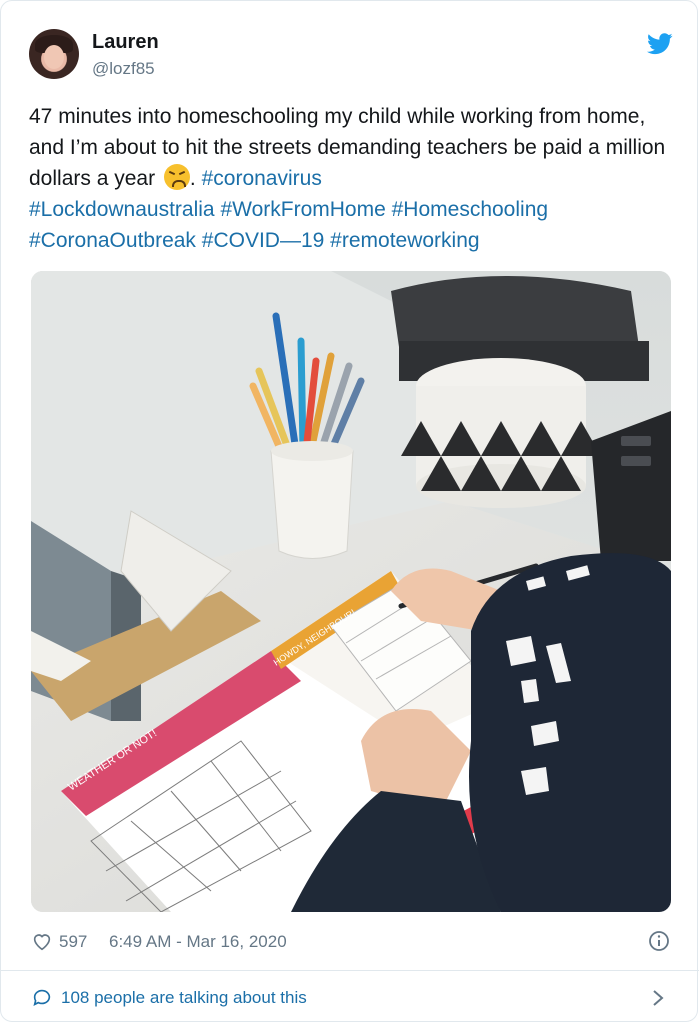 This screenshot has height=1024, width=700. What do you see at coordinates (658, 998) in the screenshot?
I see `chevron-right-icon` at bounding box center [658, 998].